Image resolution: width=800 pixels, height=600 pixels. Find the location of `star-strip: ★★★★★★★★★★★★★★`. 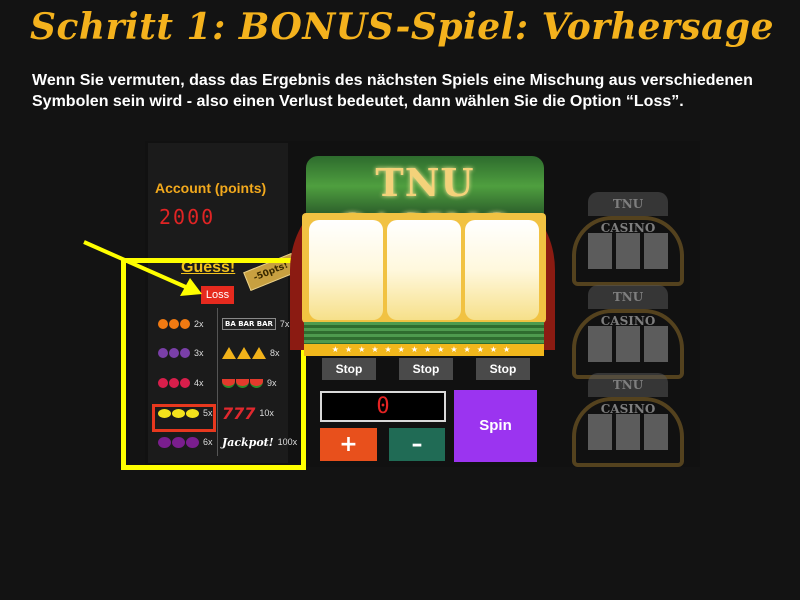

star-strip: ★★★★★★★★★★★★★★ is located at coordinates (424, 350).